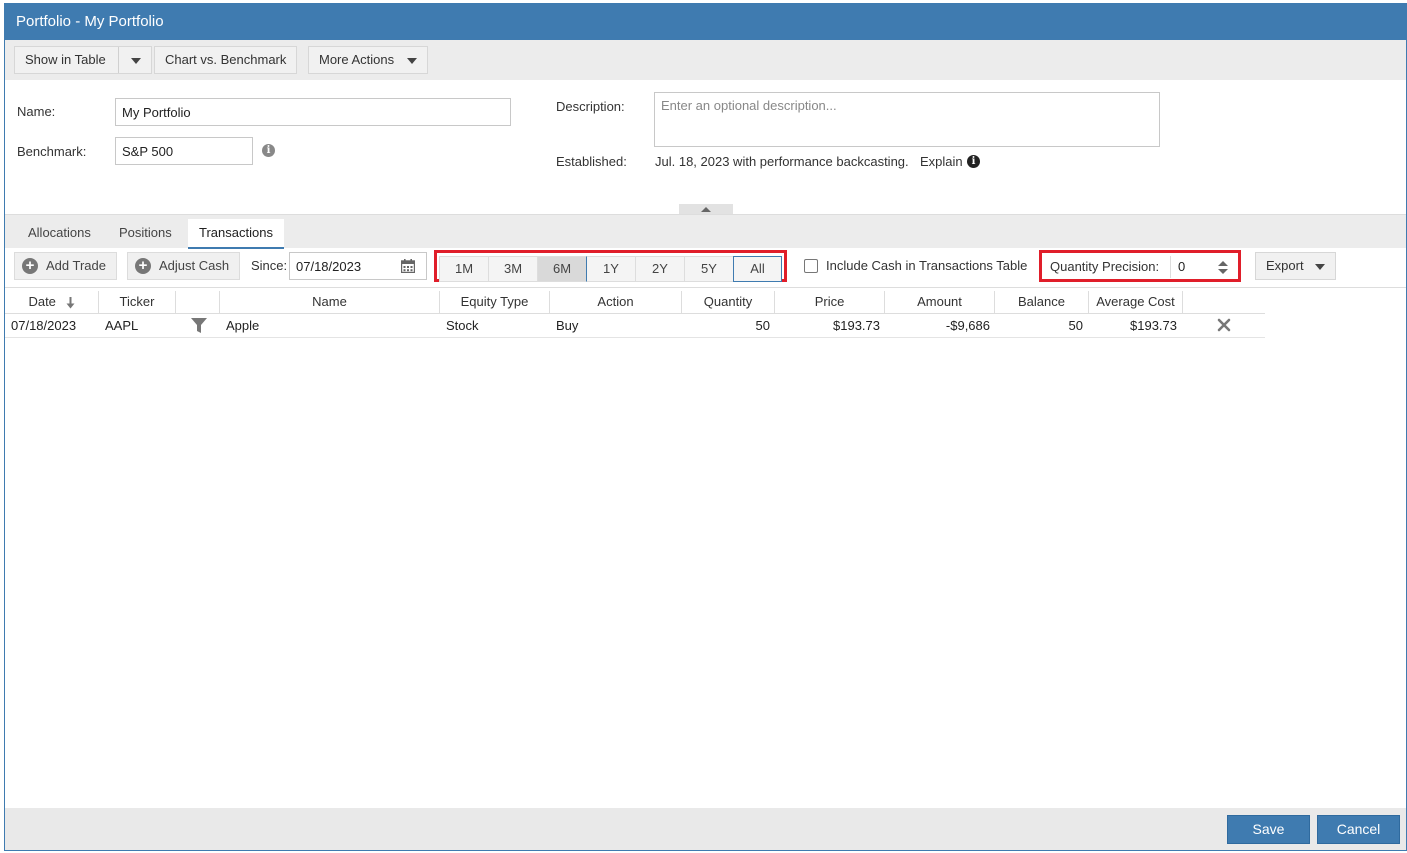 This screenshot has width=1407, height=853. What do you see at coordinates (1358, 829) in the screenshot?
I see `cancel-button: Cancel` at bounding box center [1358, 829].